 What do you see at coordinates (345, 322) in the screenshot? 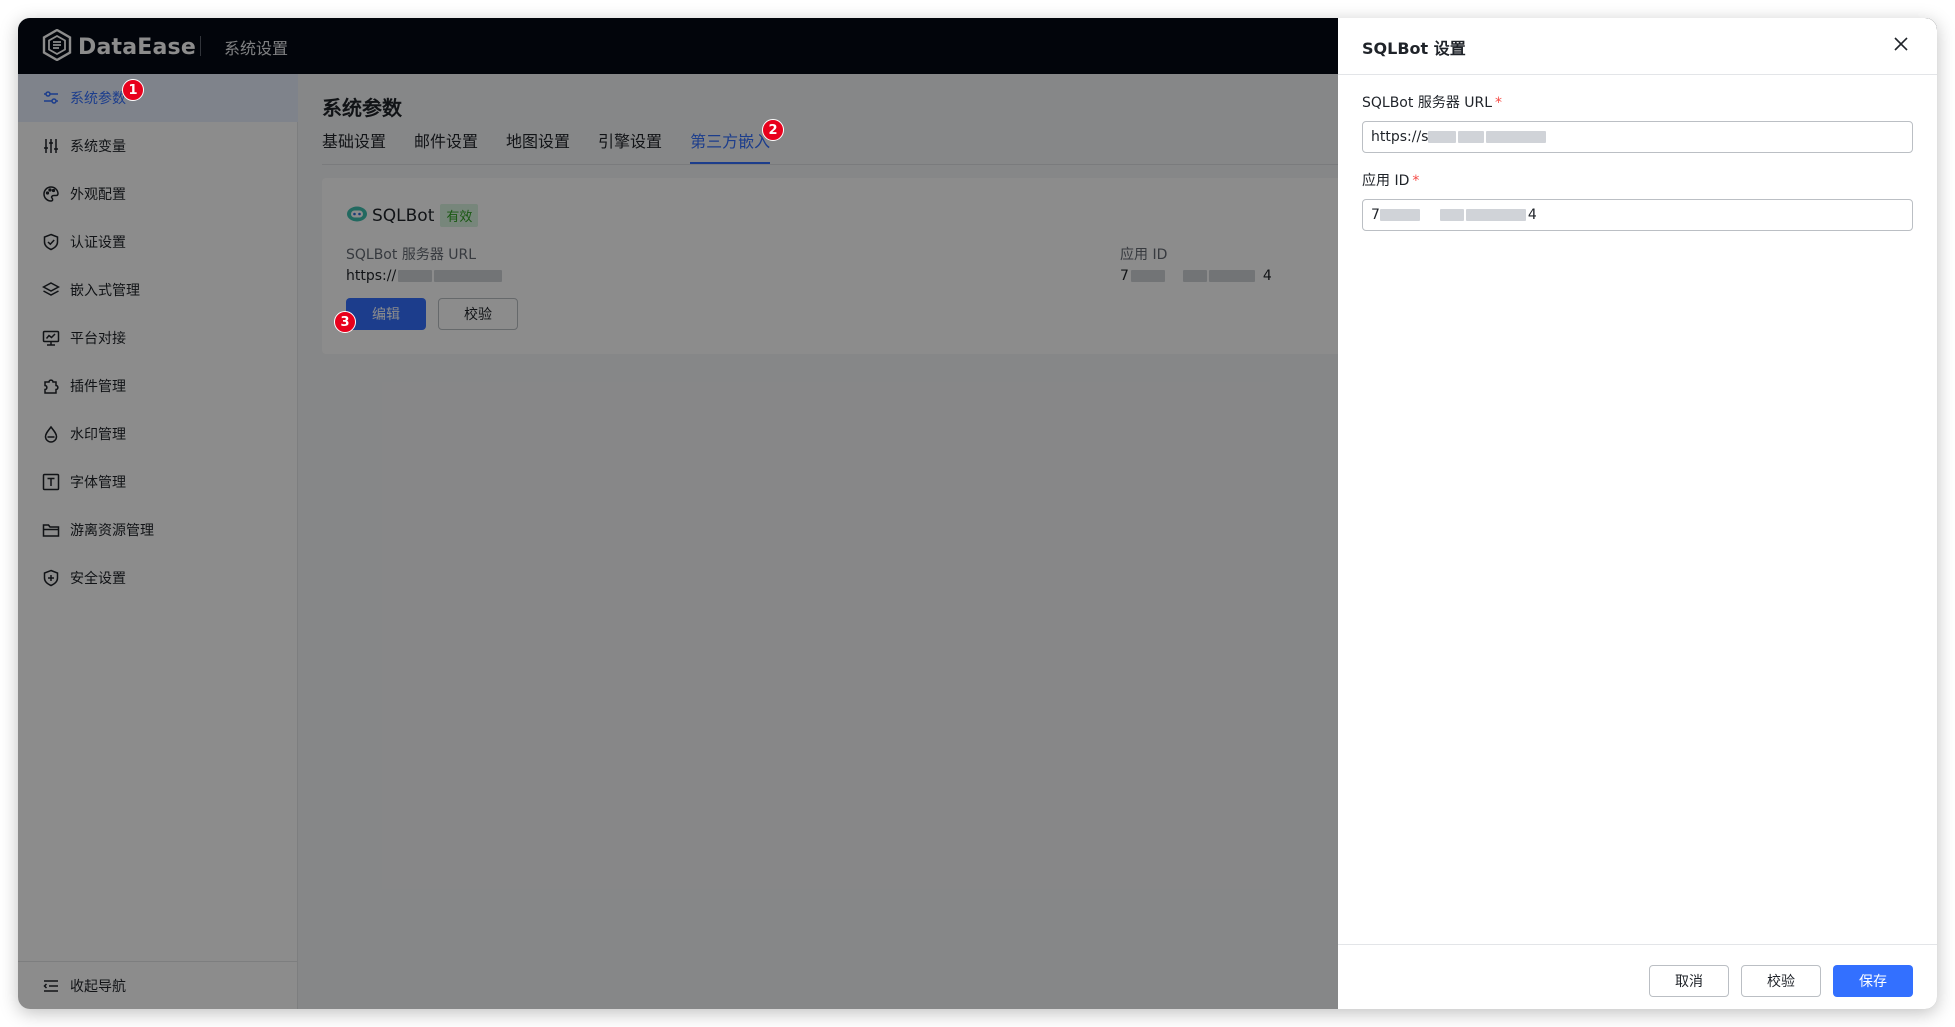
I see `step-badge-3: 3` at bounding box center [345, 322].